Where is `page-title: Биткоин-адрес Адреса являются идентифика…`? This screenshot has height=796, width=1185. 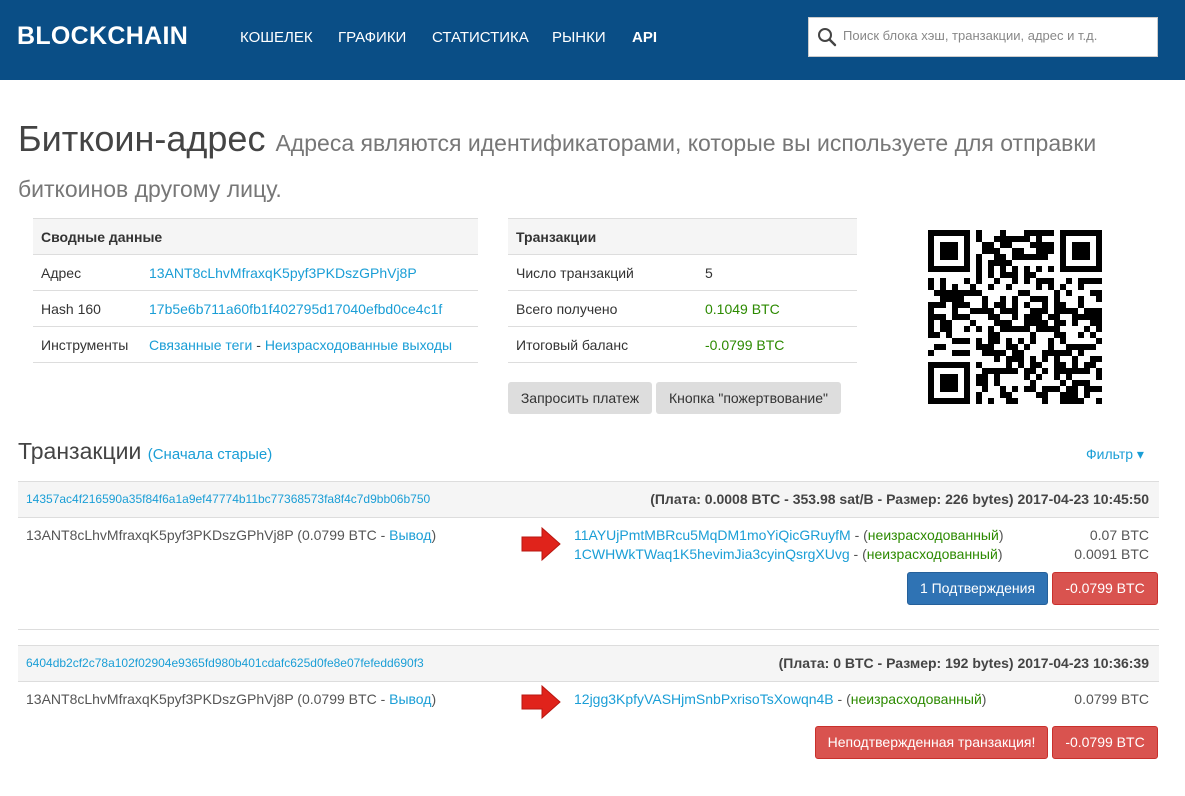
page-title: Биткоин-адрес Адреса являются идентифика… is located at coordinates (578, 164).